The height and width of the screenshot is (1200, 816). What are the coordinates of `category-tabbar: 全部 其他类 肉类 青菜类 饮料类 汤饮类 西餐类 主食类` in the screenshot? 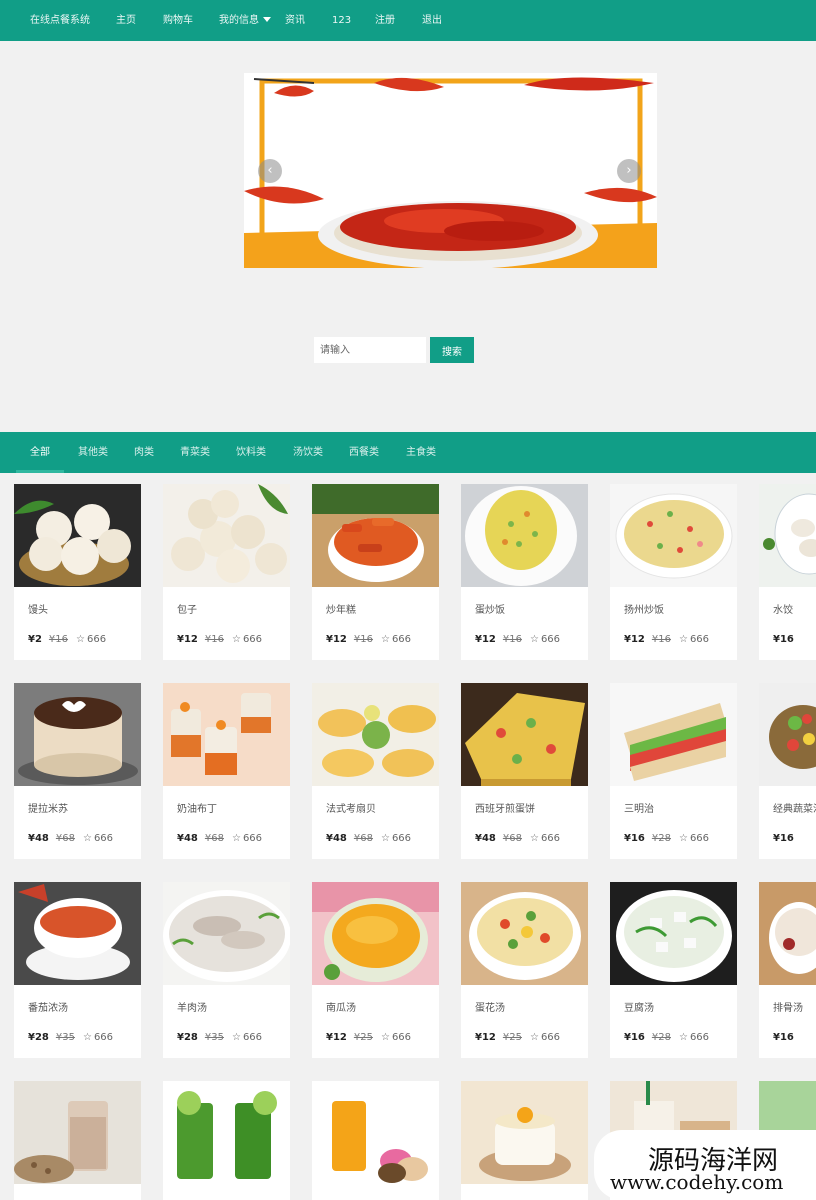 It's located at (408, 452).